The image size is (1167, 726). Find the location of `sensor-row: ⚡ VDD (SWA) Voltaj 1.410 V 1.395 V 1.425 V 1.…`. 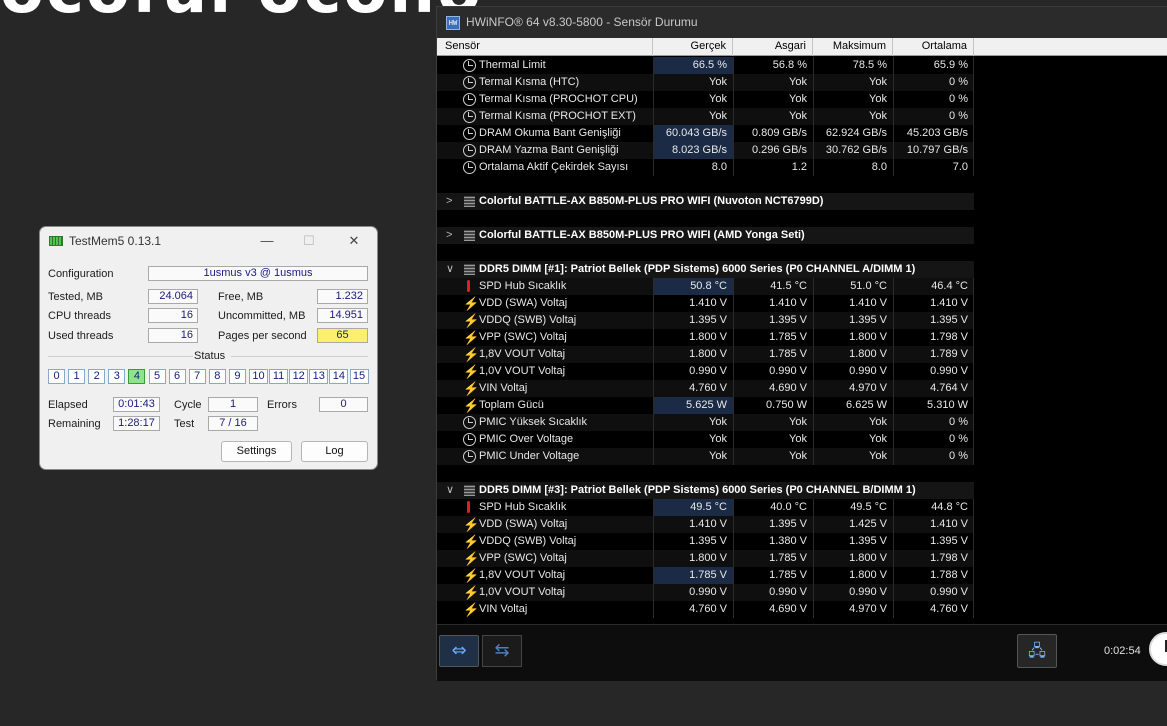

sensor-row: ⚡ VDD (SWA) Voltaj 1.410 V 1.395 V 1.425 V 1.… is located at coordinates (705, 524).